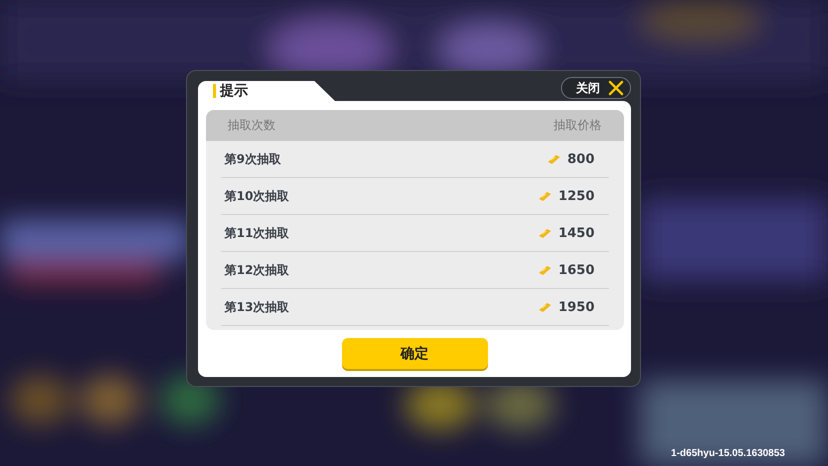 The image size is (828, 466). Describe the element at coordinates (578, 125) in the screenshot. I see `column-header: 抽取价格` at that location.